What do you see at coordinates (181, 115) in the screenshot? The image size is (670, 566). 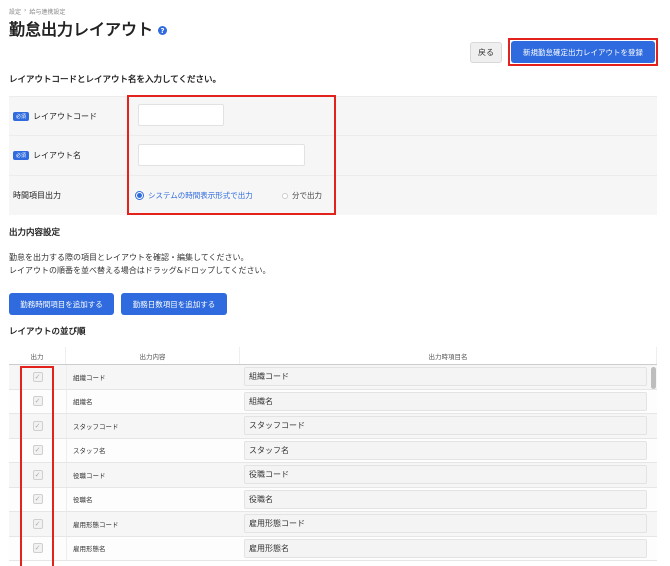 I see `layout-code-input` at bounding box center [181, 115].